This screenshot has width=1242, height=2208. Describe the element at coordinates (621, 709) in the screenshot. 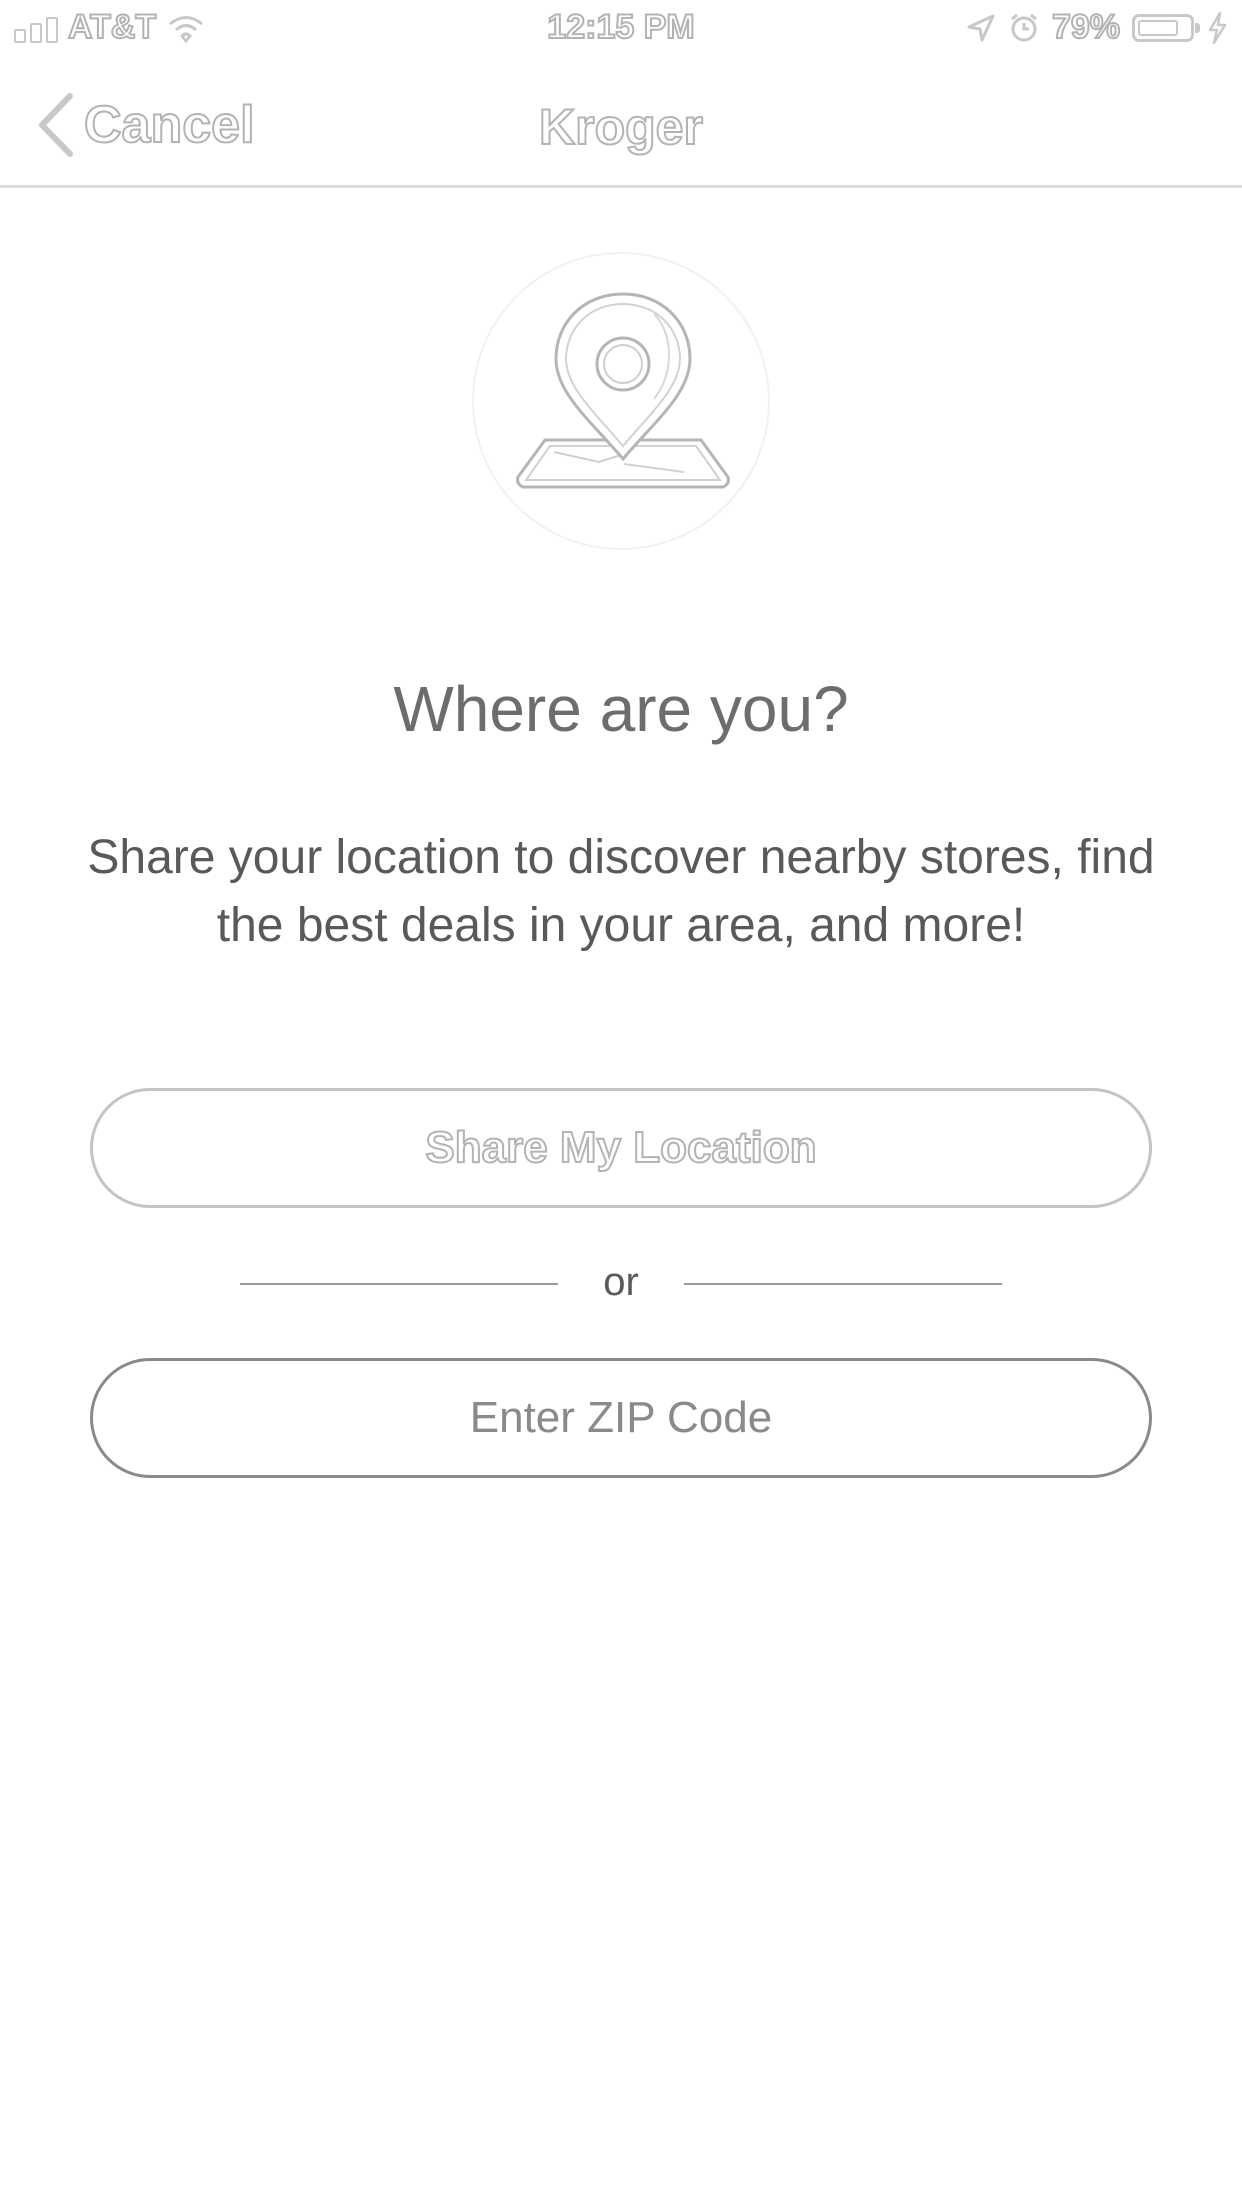

I see `prompt-heading: Where are you?` at that location.